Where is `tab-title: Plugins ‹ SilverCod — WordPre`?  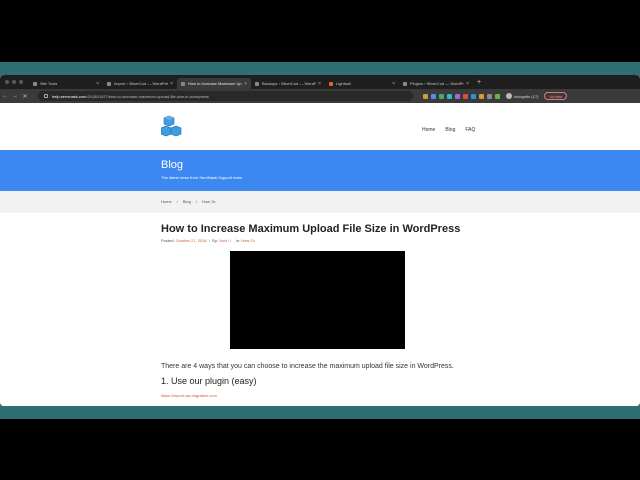 tab-title: Plugins ‹ SilverCod — WordPre is located at coordinates (437, 83).